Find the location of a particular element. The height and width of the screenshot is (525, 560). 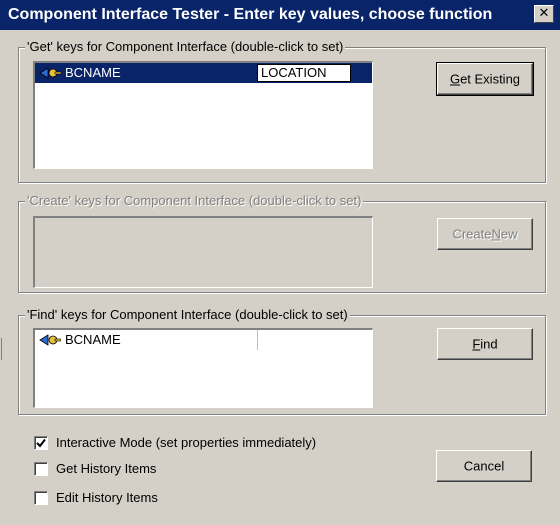

find-keys-list: BCNAME is located at coordinates (203, 368).